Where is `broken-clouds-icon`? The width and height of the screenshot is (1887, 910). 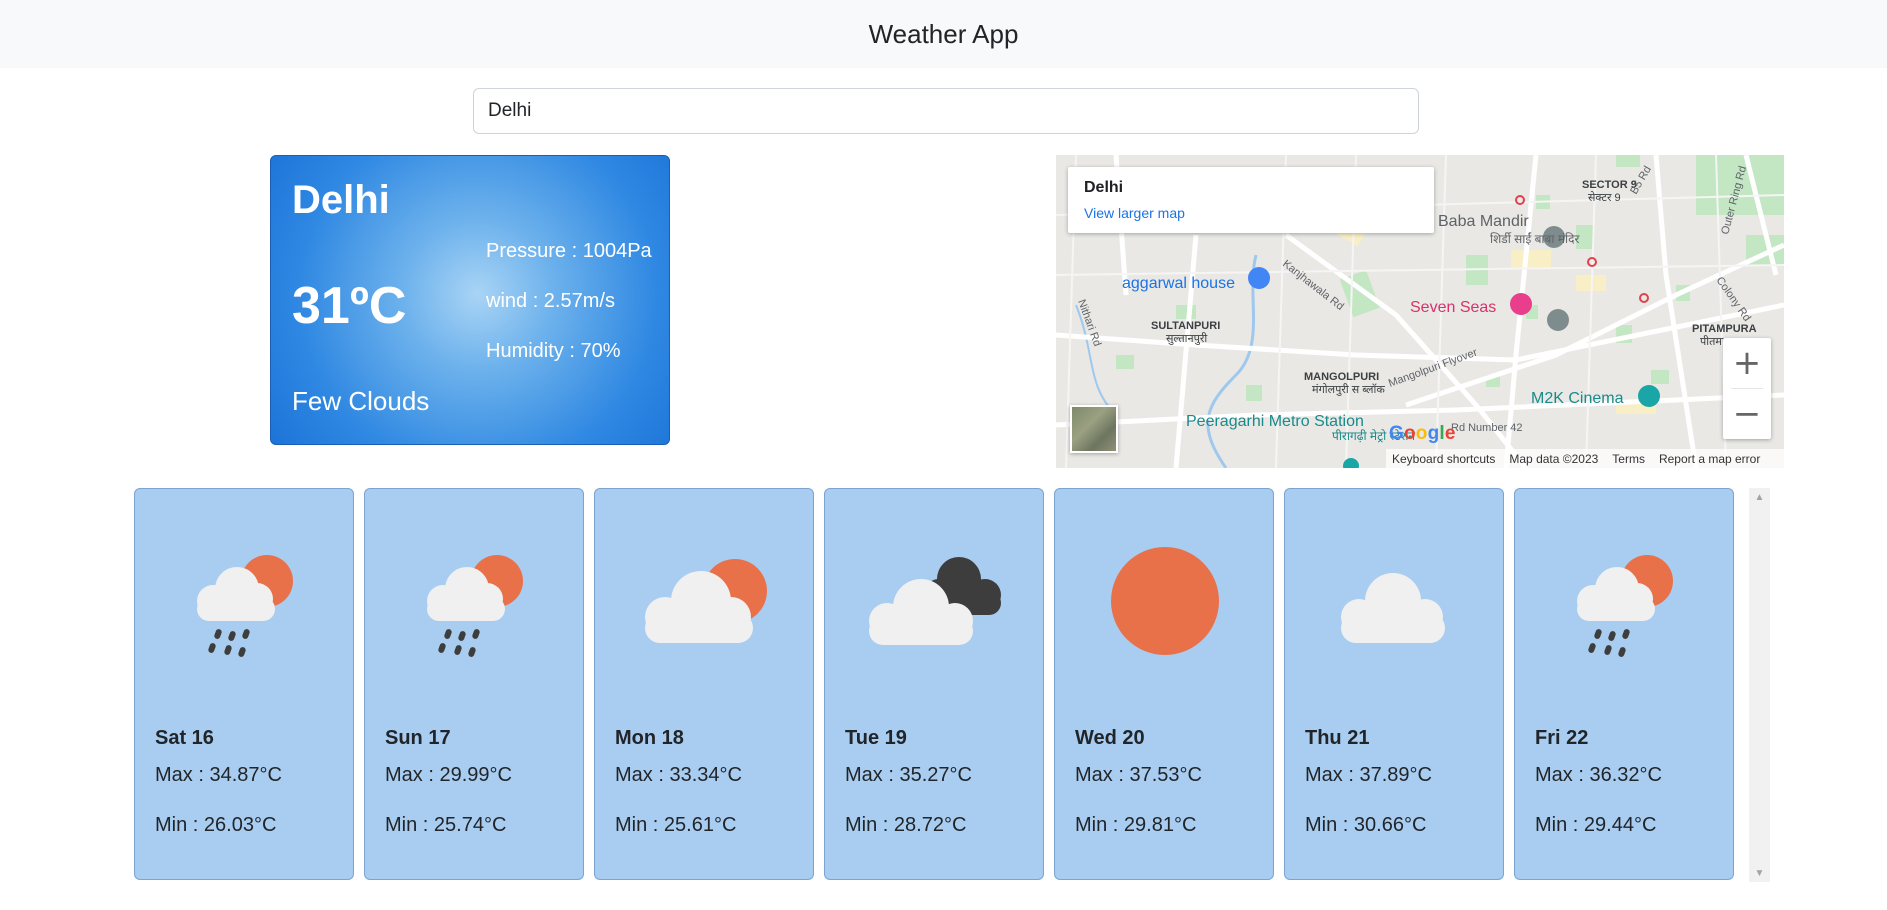
broken-clouds-icon is located at coordinates (935, 599).